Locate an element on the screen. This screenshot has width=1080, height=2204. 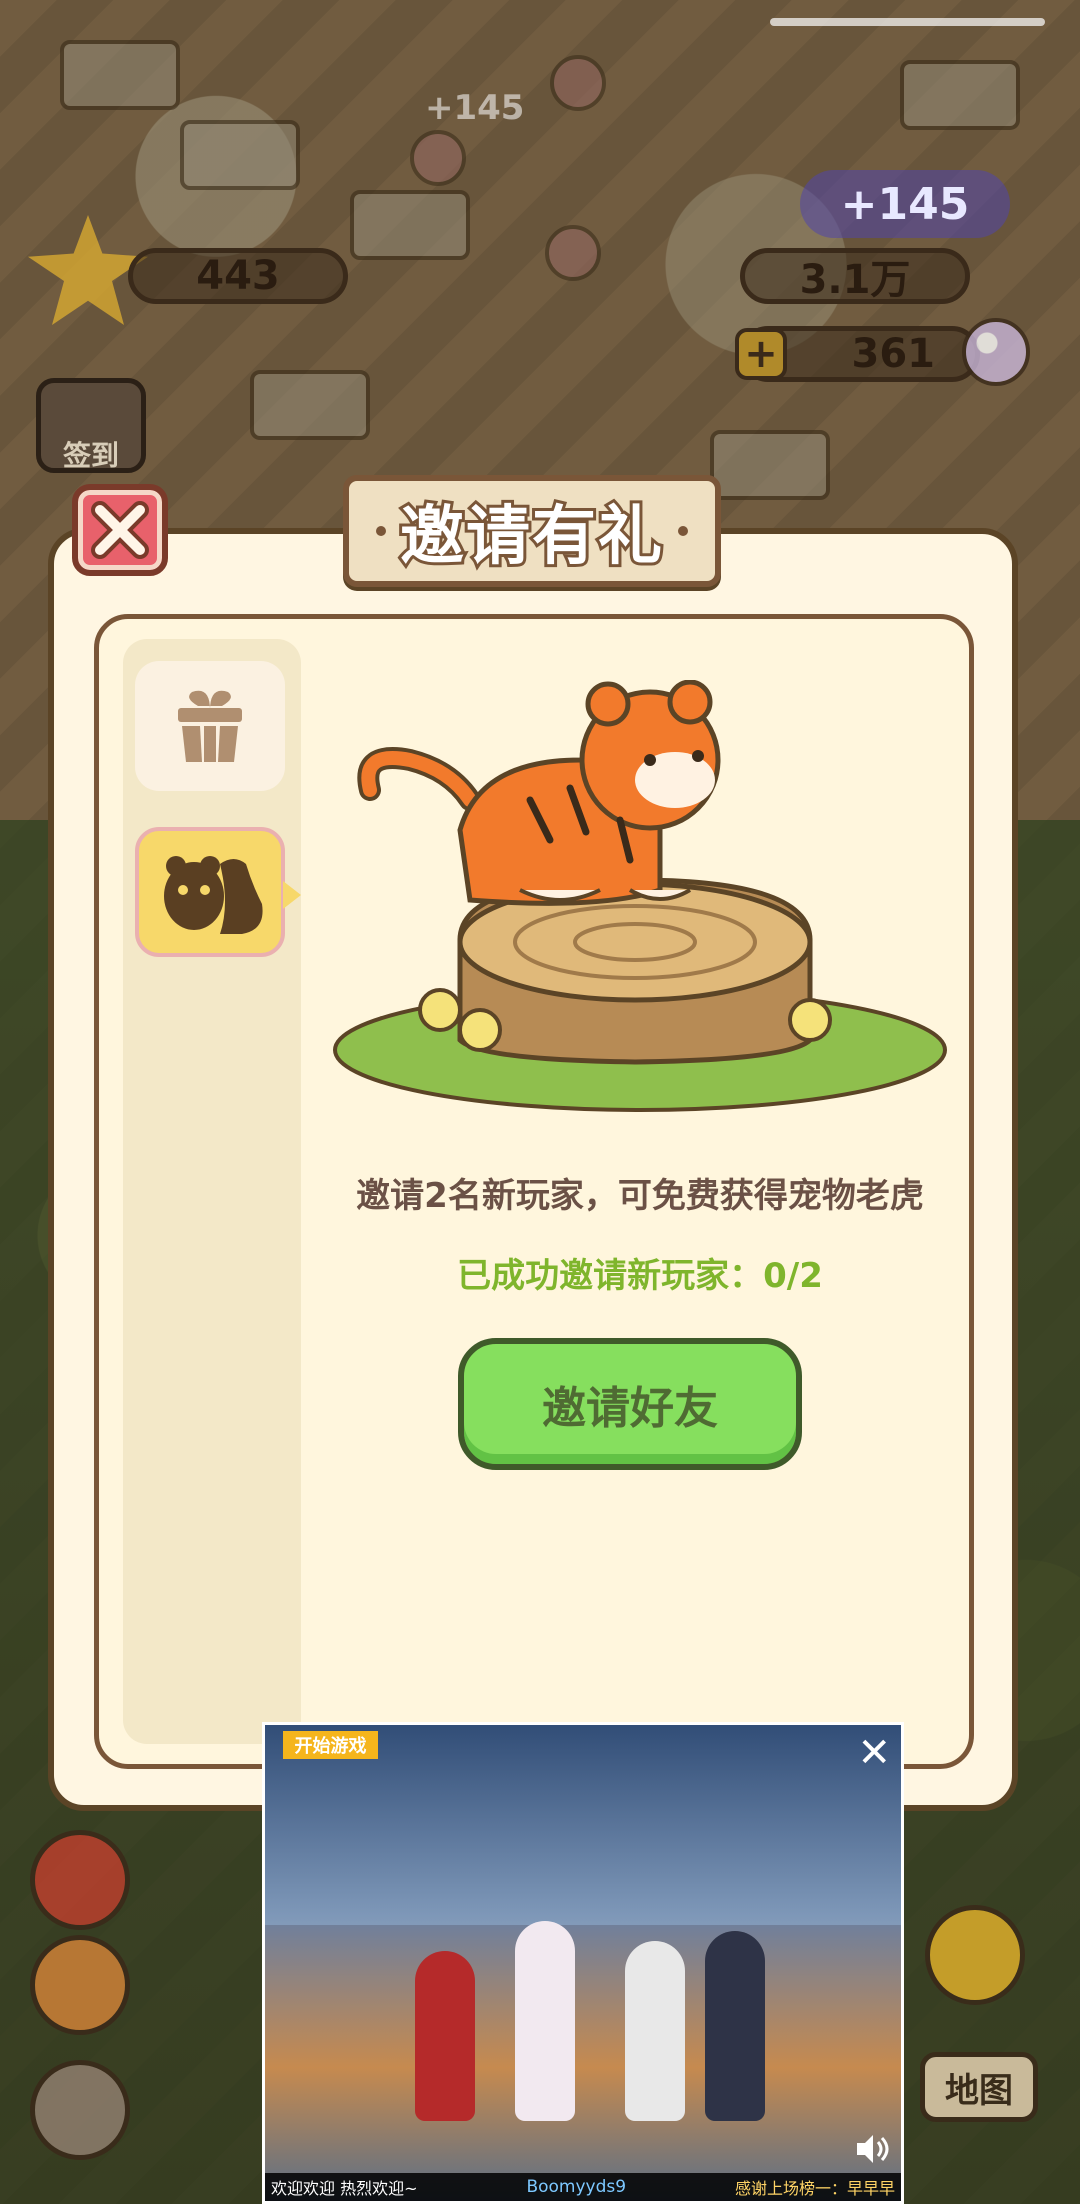
gem-count: 361 is located at coordinates (893, 354).